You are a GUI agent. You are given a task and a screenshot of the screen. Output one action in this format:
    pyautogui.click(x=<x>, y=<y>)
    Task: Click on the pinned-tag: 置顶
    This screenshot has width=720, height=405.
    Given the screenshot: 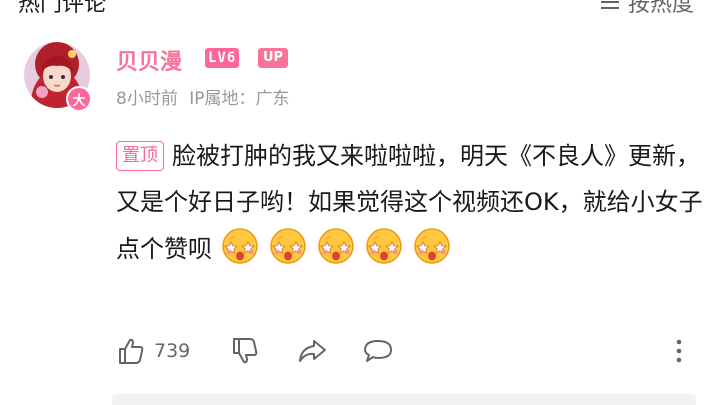 What is the action you would take?
    pyautogui.click(x=140, y=156)
    